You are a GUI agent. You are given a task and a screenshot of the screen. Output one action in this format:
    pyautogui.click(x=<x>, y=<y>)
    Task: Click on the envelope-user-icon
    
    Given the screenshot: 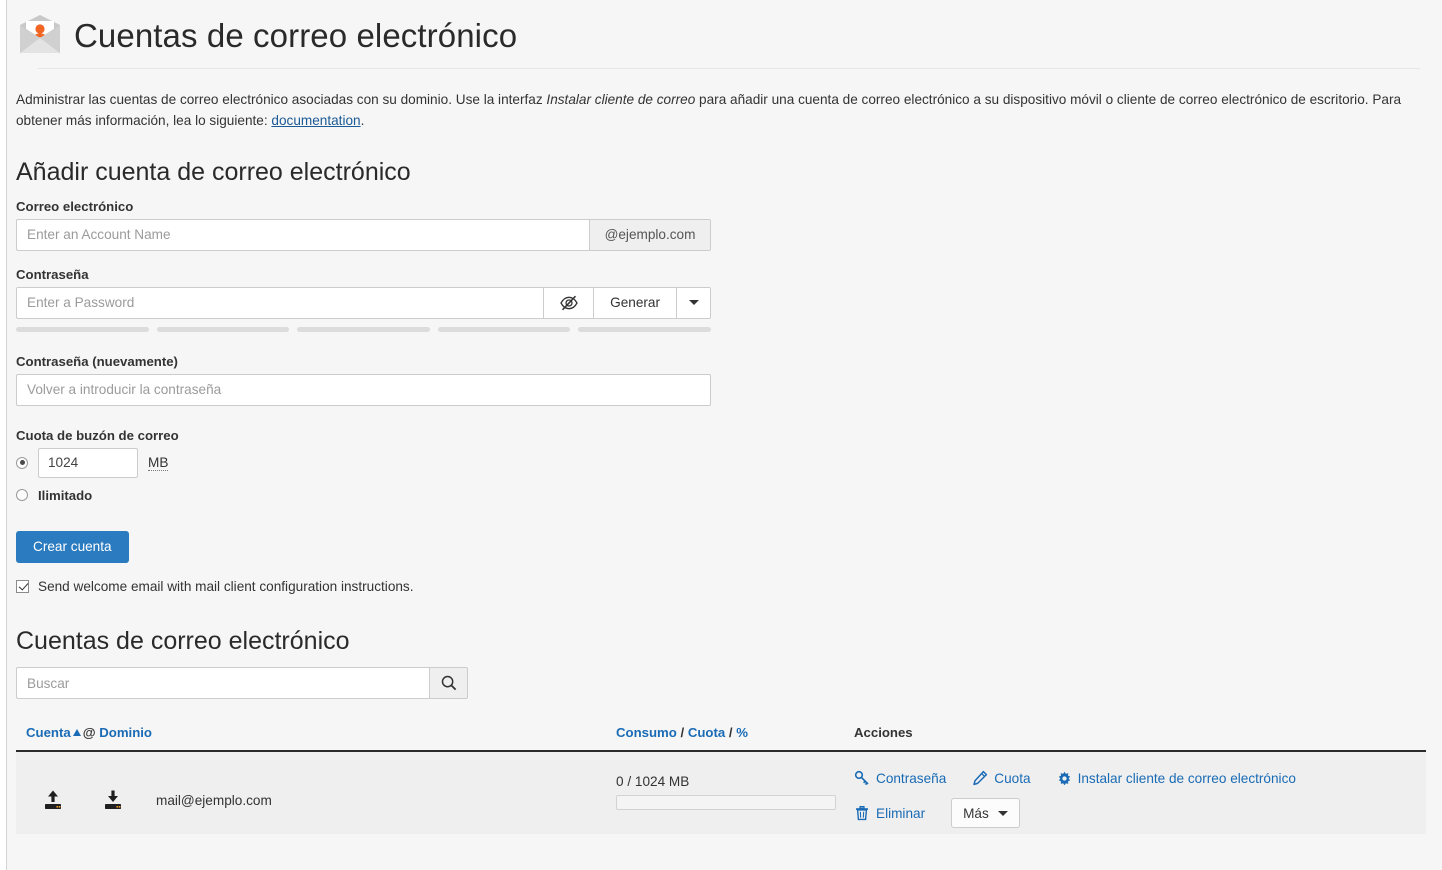 What is the action you would take?
    pyautogui.click(x=40, y=34)
    